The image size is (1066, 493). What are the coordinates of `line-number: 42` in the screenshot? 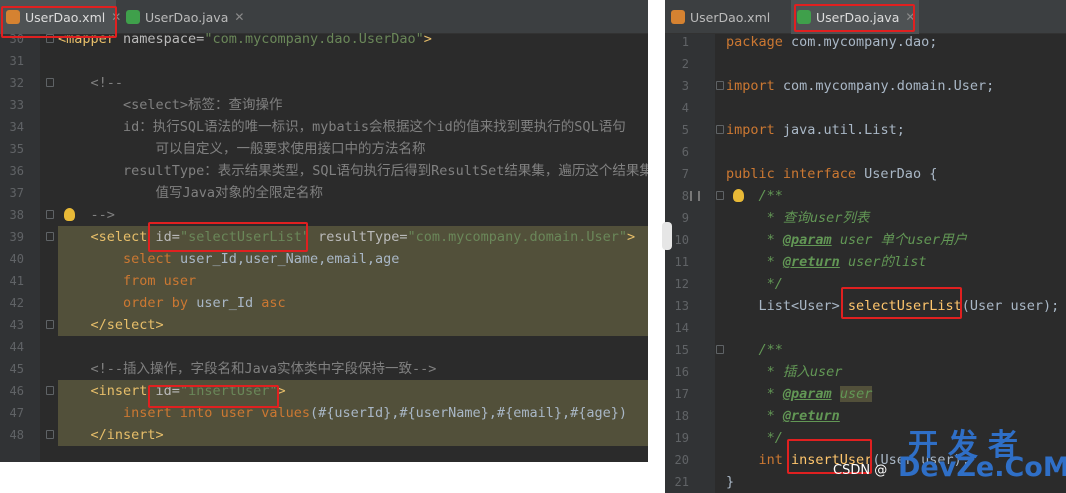 It's located at (16, 303).